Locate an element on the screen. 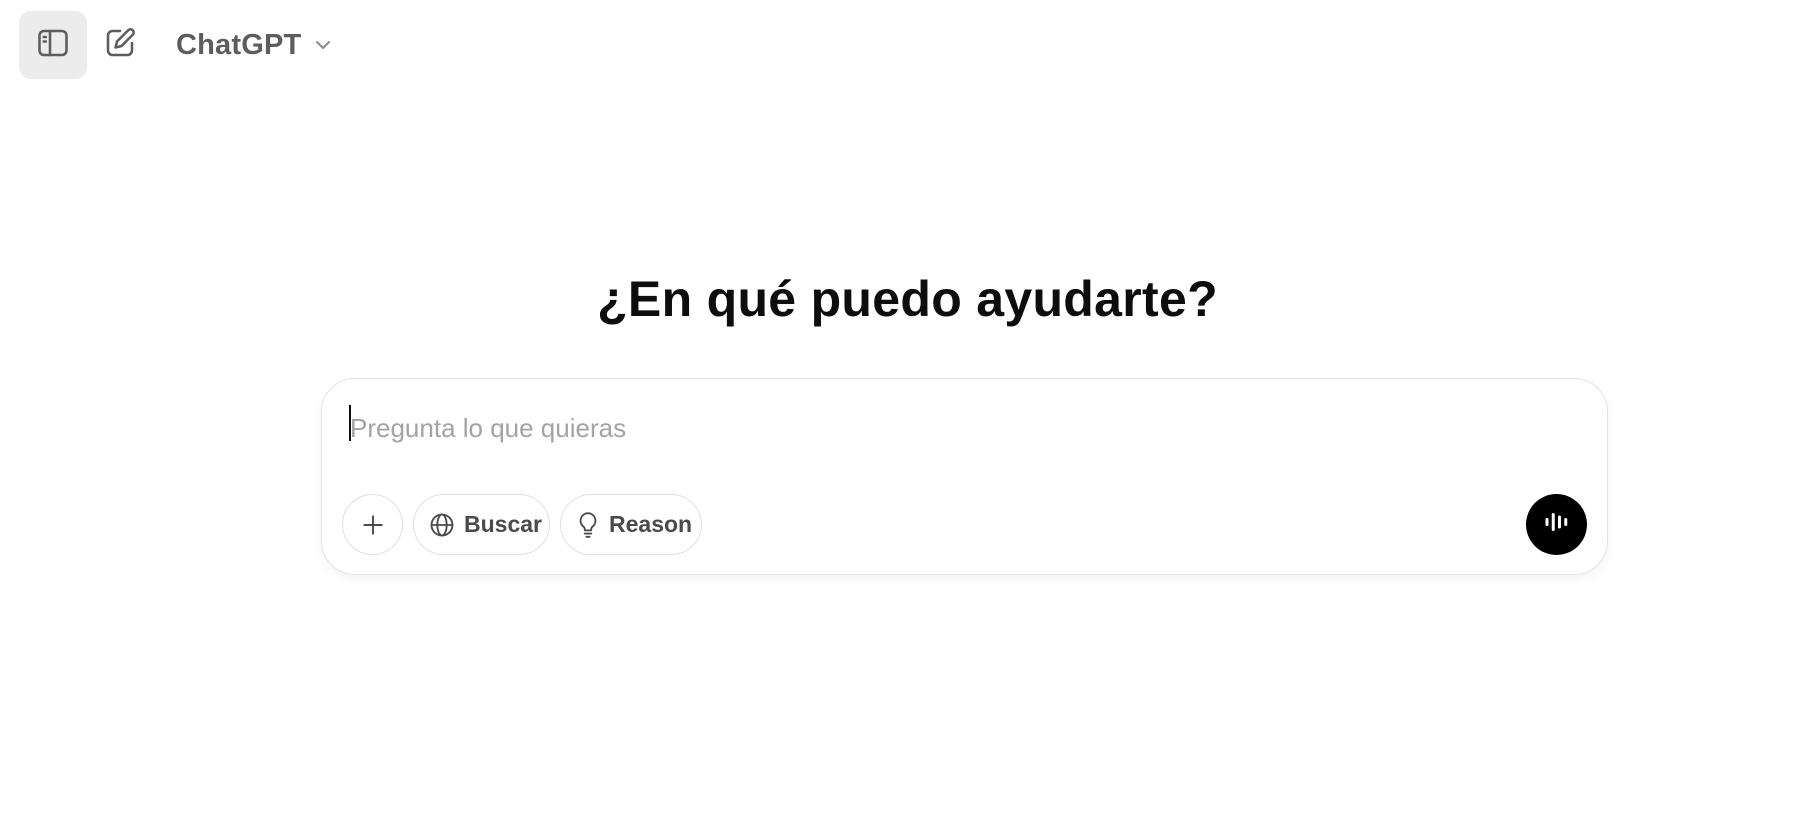 This screenshot has width=1815, height=828. text-caret is located at coordinates (350, 423).